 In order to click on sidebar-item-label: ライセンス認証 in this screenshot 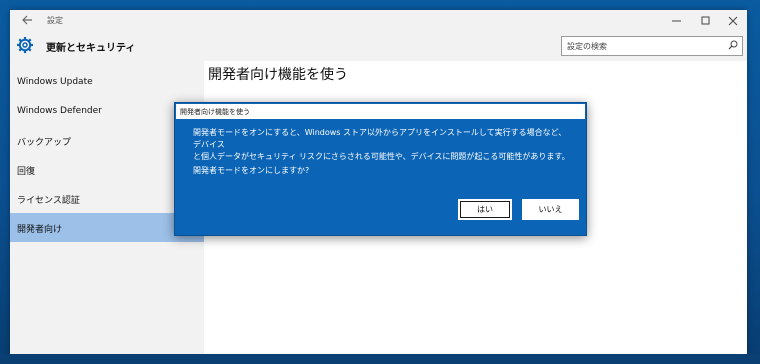, I will do `click(48, 201)`.